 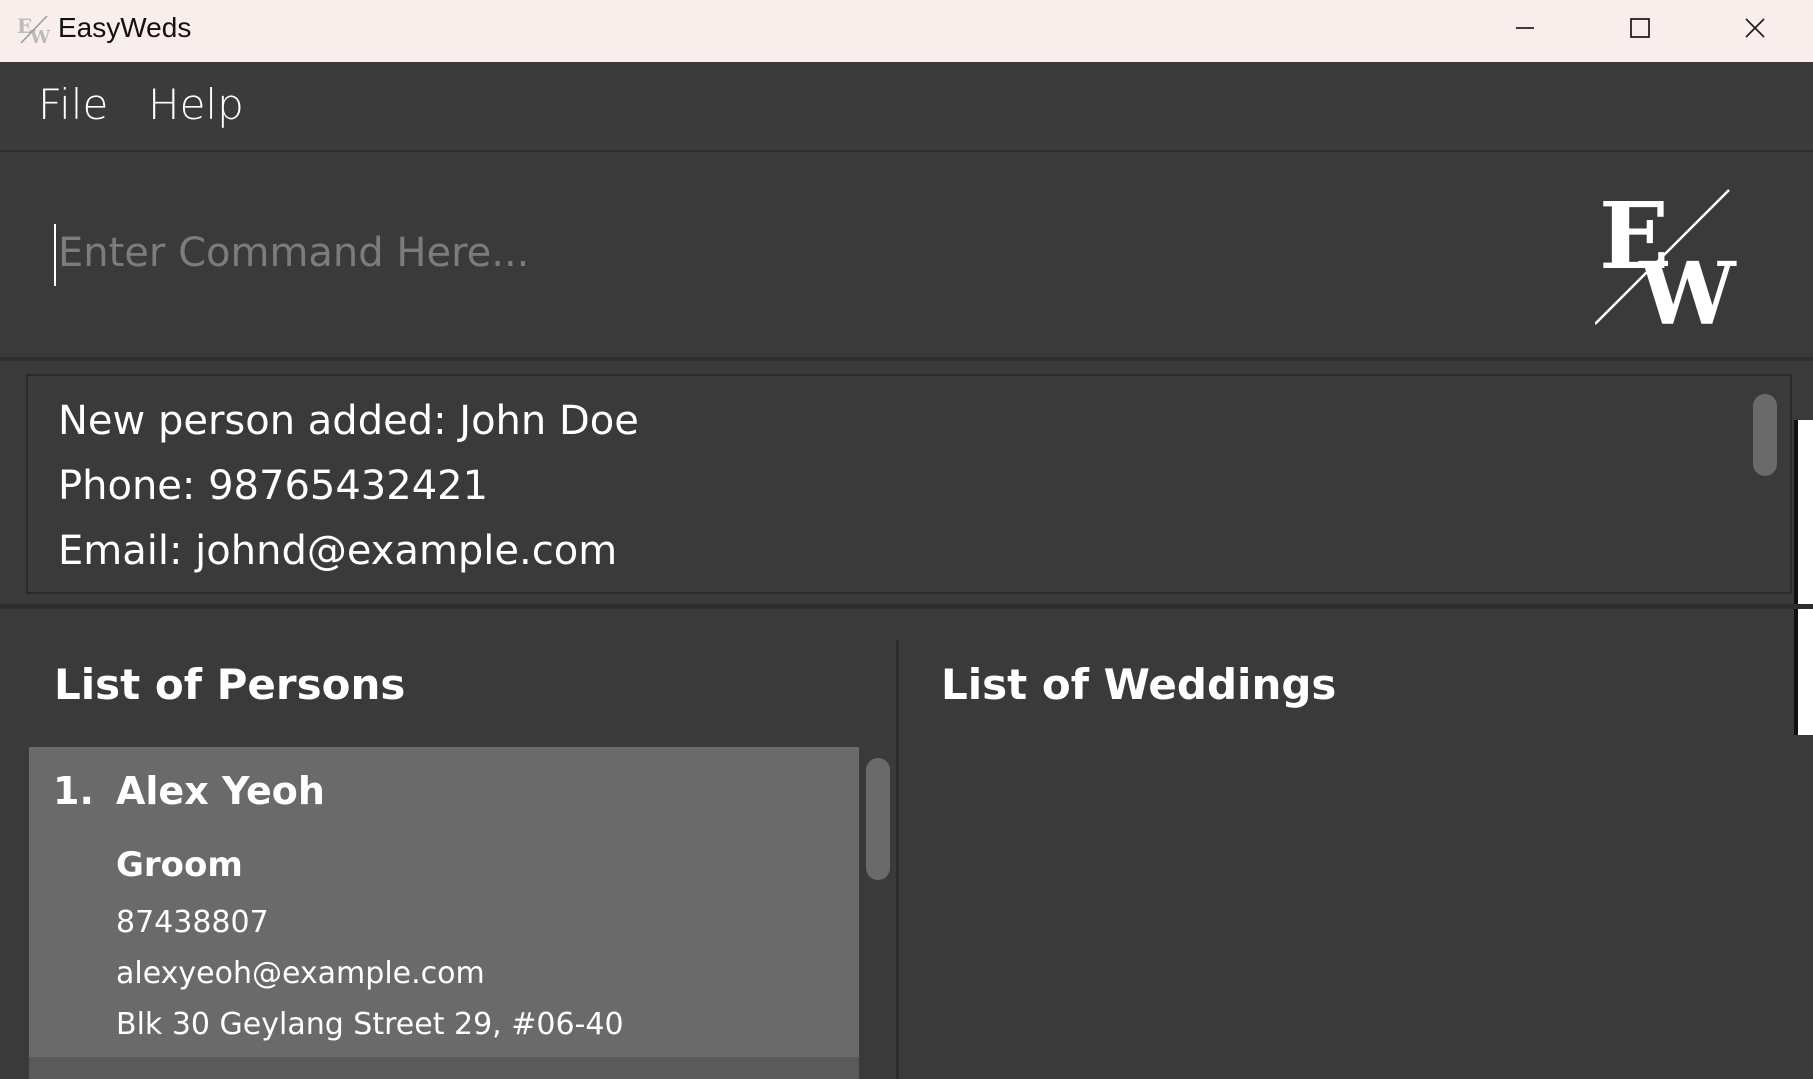 I want to click on person-email: alexyeoh@example.com, so click(x=300, y=973).